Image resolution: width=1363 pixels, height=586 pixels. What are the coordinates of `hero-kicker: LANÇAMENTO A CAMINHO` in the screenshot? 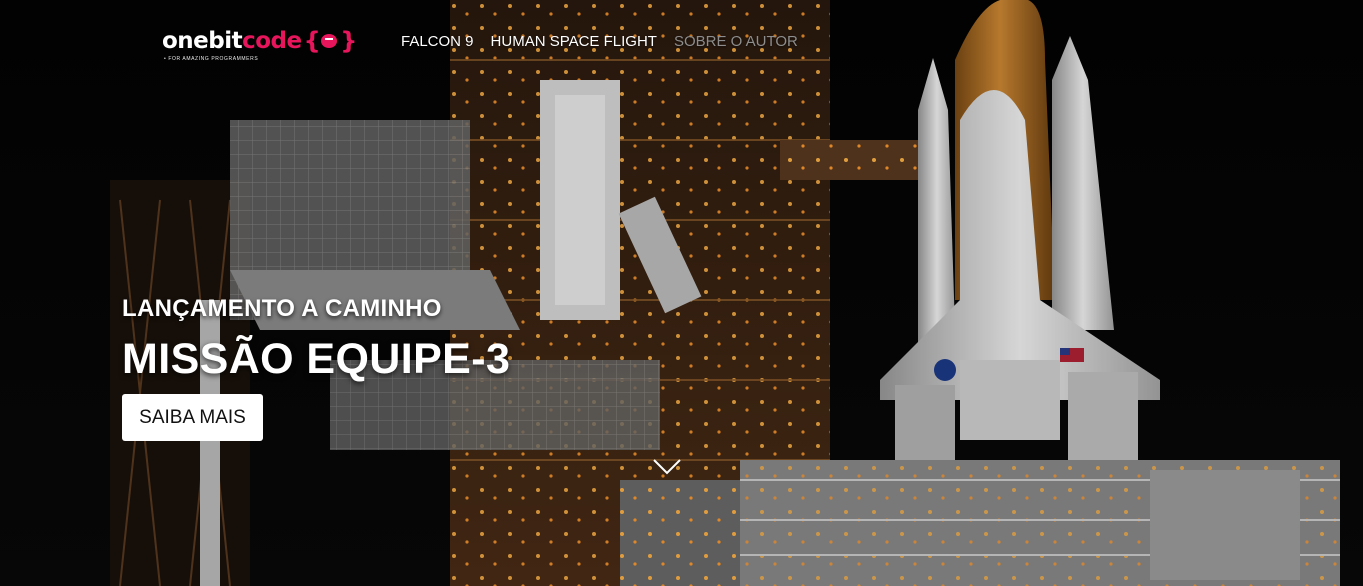 It's located at (282, 308).